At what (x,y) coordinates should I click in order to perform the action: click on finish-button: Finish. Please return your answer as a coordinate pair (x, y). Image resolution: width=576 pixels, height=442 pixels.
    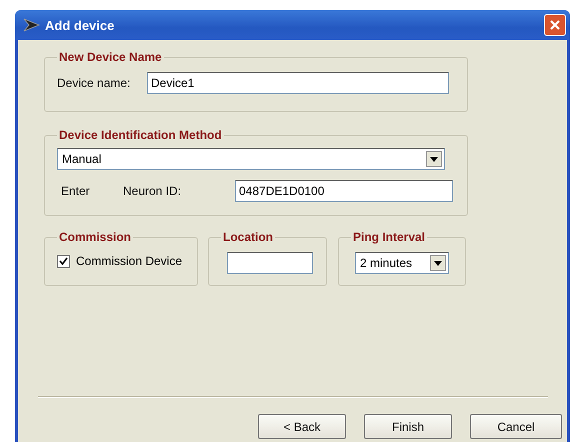
    Looking at the image, I should click on (408, 426).